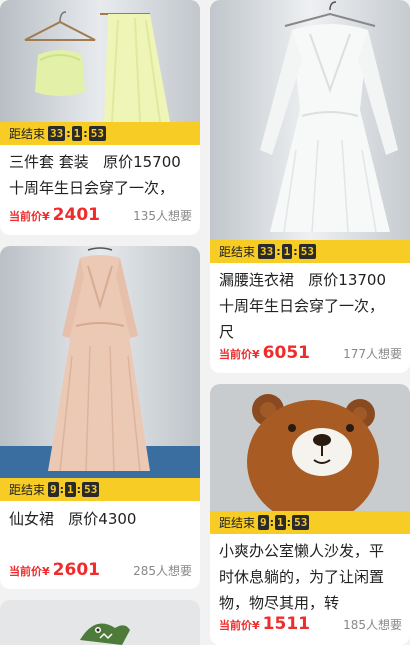  I want to click on product-title: 小爽办公室懒人沙发，平 时休息躺的，为了让闲置 物，物尽其用，转, so click(302, 577).